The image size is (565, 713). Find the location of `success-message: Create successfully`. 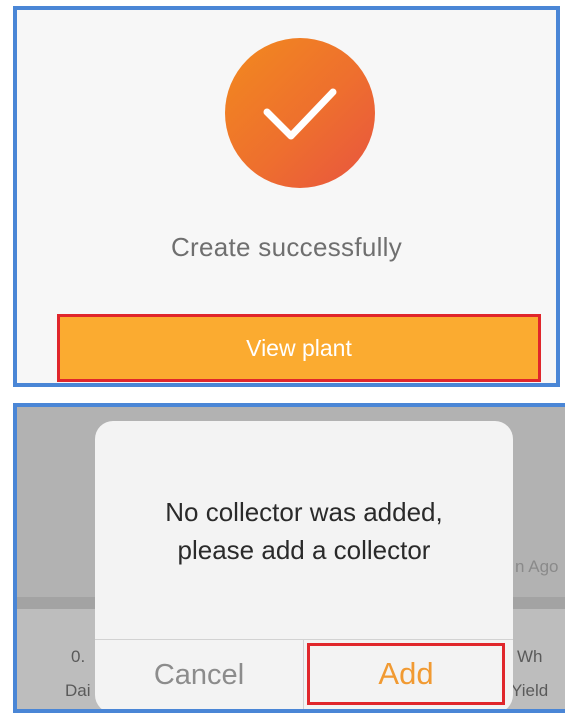

success-message: Create successfully is located at coordinates (286, 247).